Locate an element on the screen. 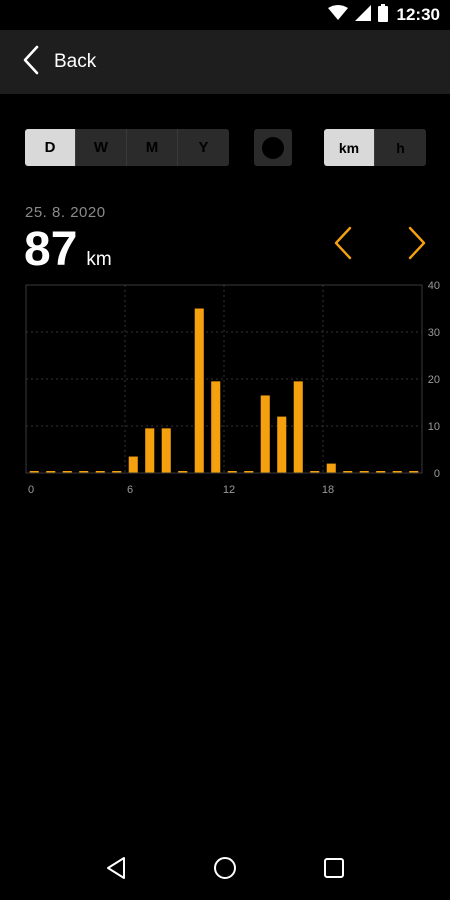 The width and height of the screenshot is (450, 900). next-day-button is located at coordinates (417, 245).